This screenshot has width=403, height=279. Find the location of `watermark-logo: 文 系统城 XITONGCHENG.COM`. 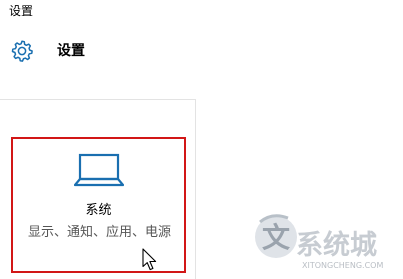

watermark-logo: 文 系统城 XITONGCHENG.COM is located at coordinates (319, 242).